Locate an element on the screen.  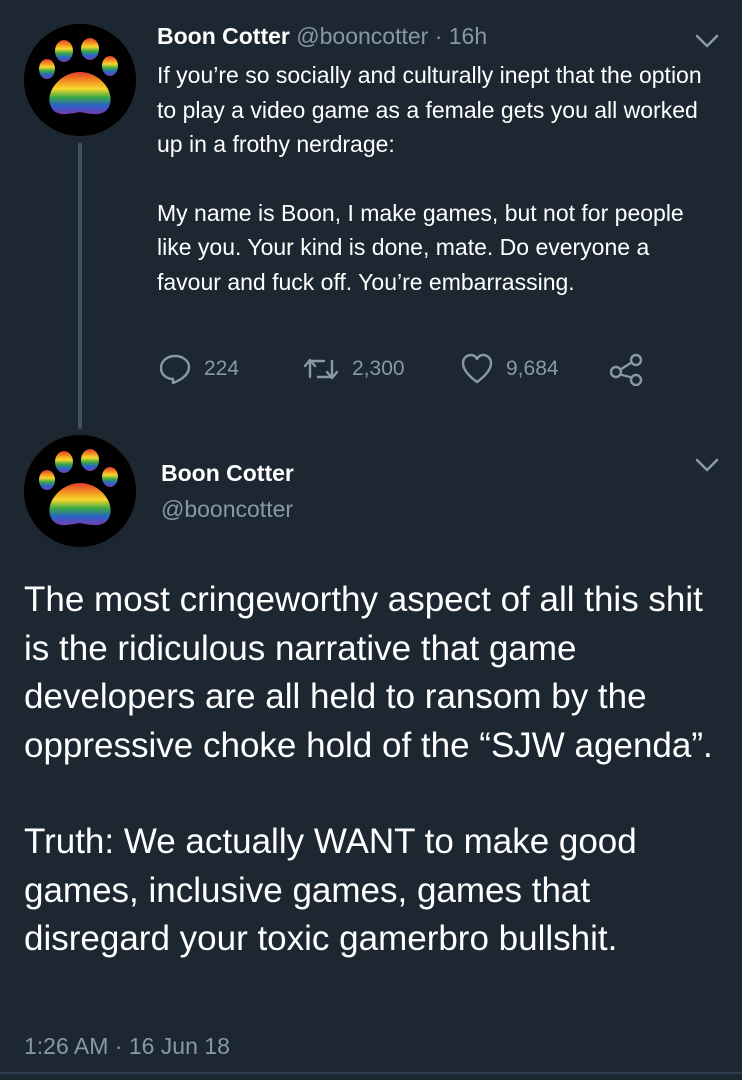
divider is located at coordinates (371, 1073).